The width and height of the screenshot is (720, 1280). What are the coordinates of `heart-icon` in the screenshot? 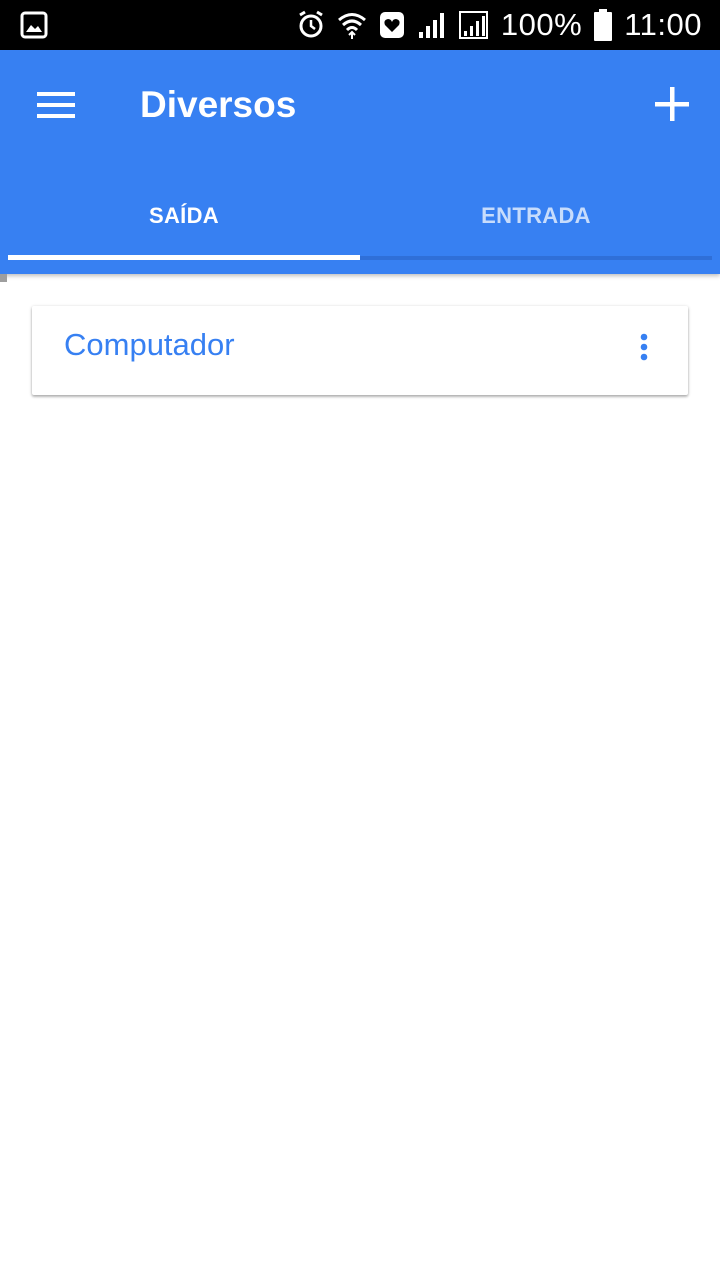 It's located at (392, 25).